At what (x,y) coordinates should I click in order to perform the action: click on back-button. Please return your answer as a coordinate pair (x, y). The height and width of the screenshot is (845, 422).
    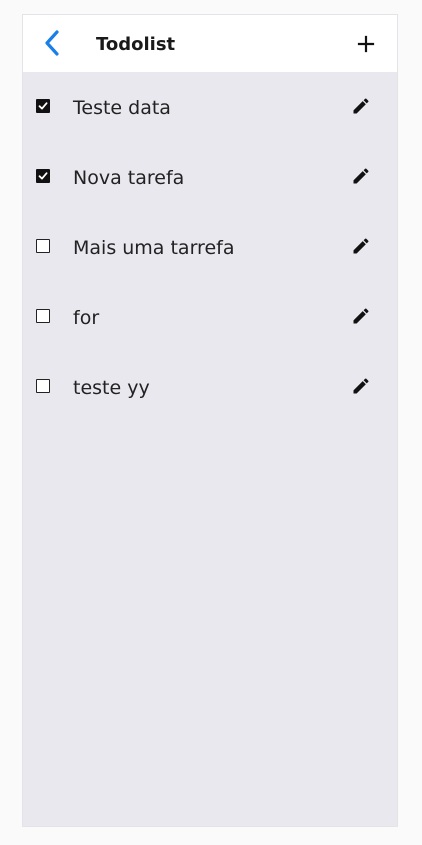
    Looking at the image, I should click on (52, 43).